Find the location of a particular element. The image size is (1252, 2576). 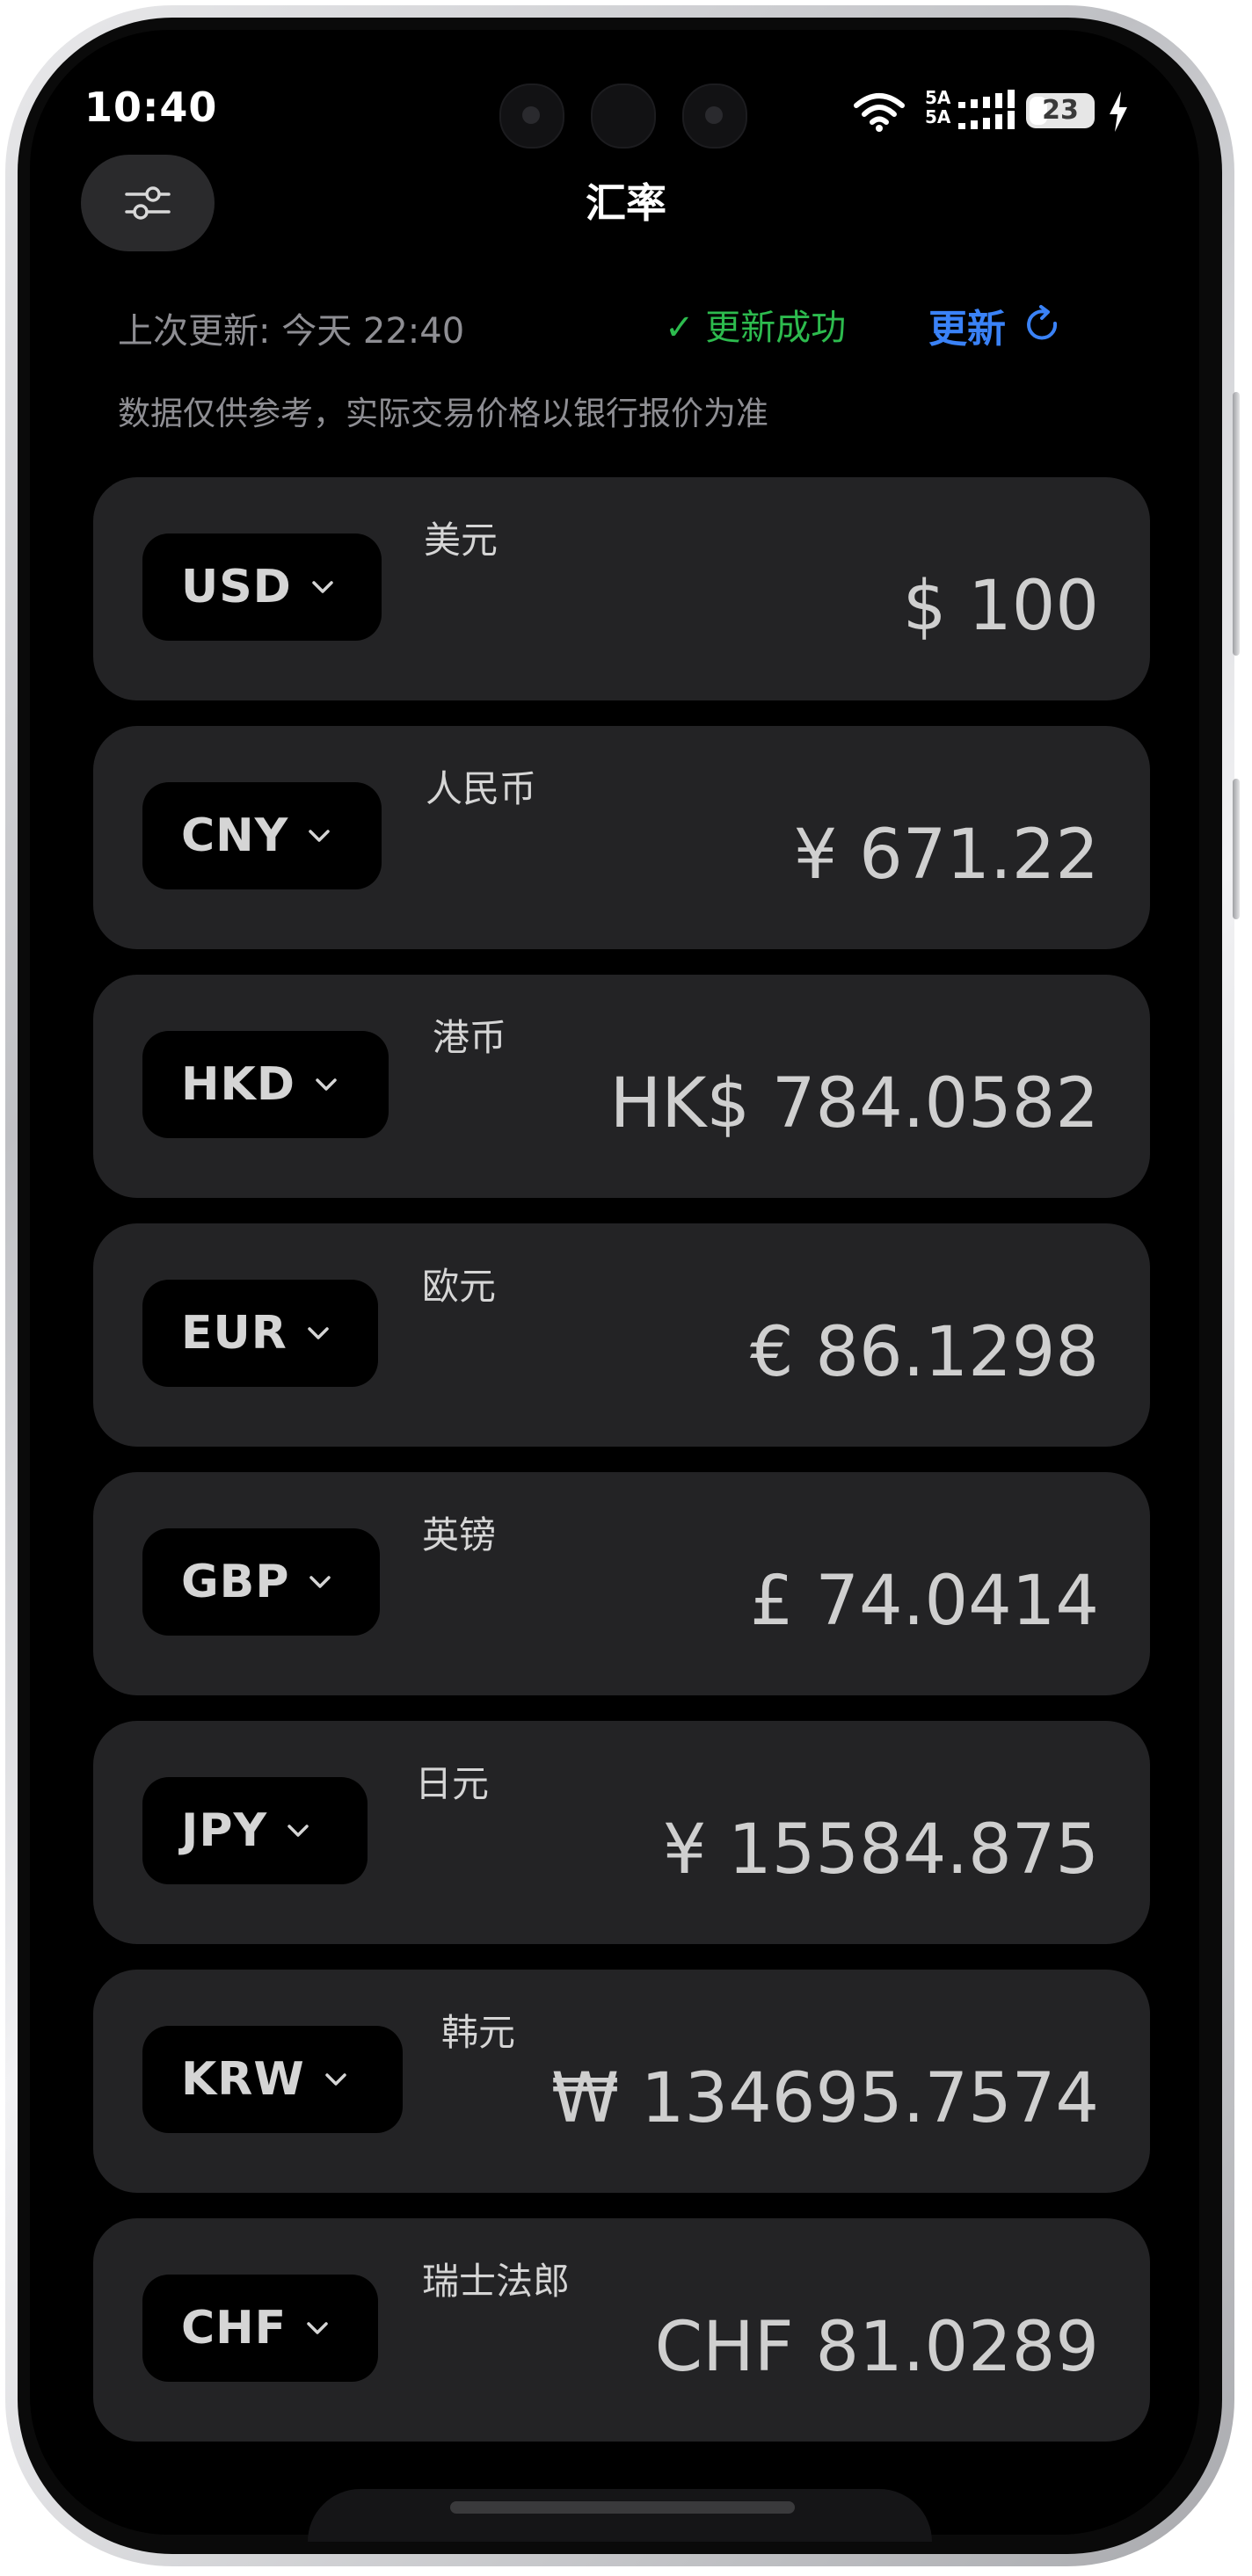

currency-selector: KRW is located at coordinates (272, 2079).